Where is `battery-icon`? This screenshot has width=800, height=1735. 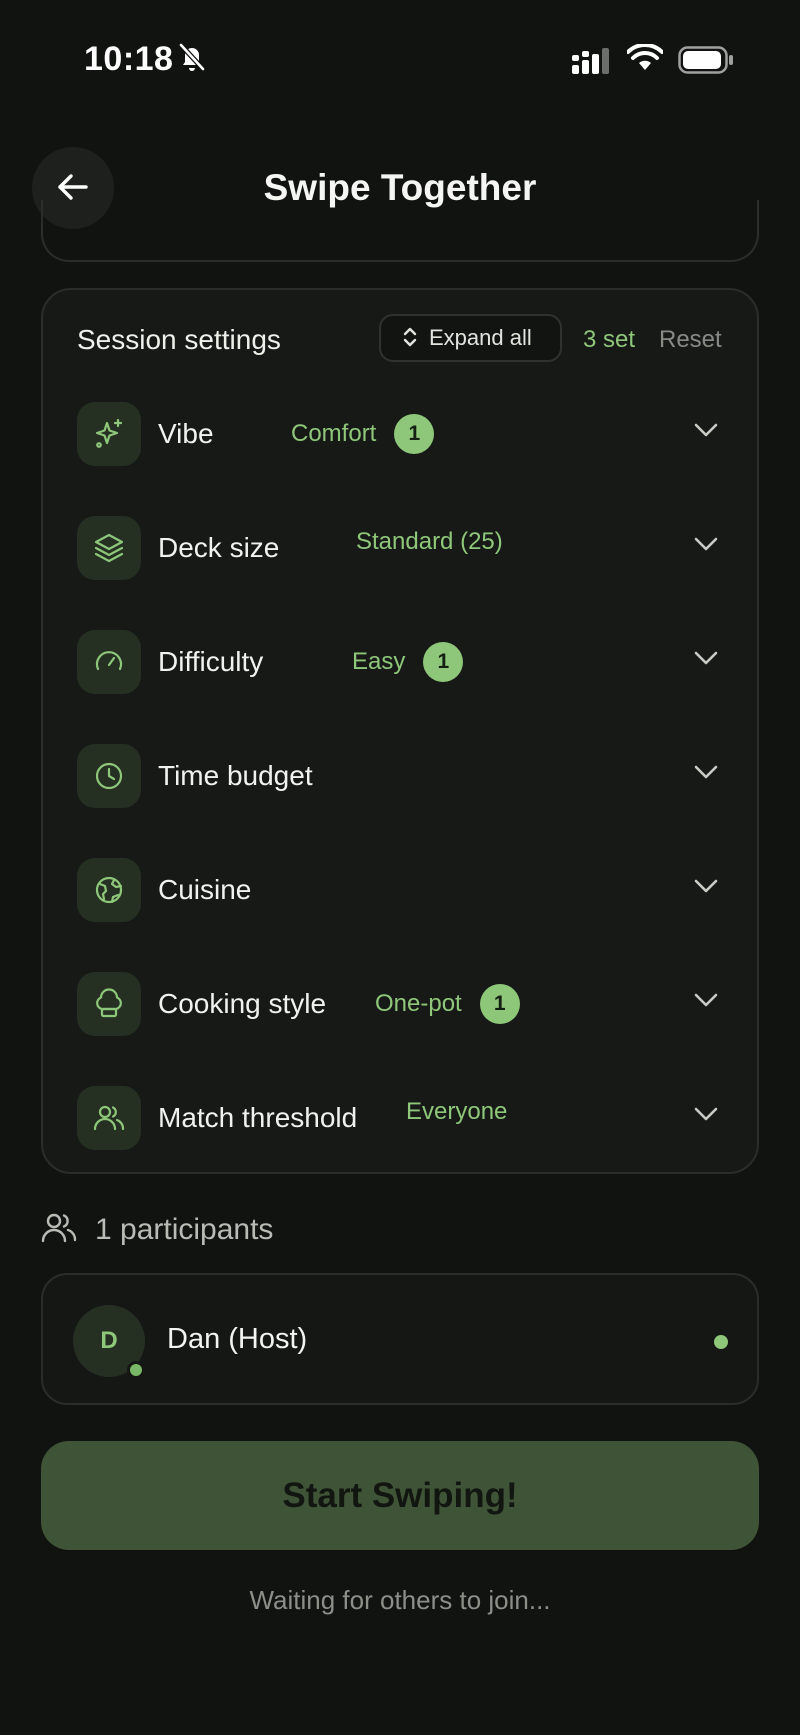
battery-icon is located at coordinates (706, 62).